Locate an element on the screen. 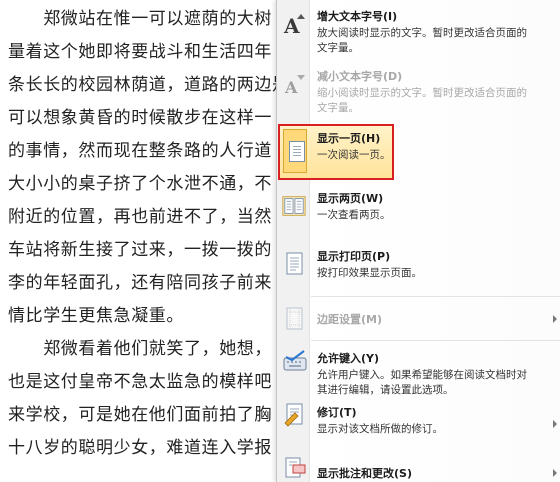 The image size is (560, 482). menu-item-margin-settings: 边距设置(M) is located at coordinates (418, 319).